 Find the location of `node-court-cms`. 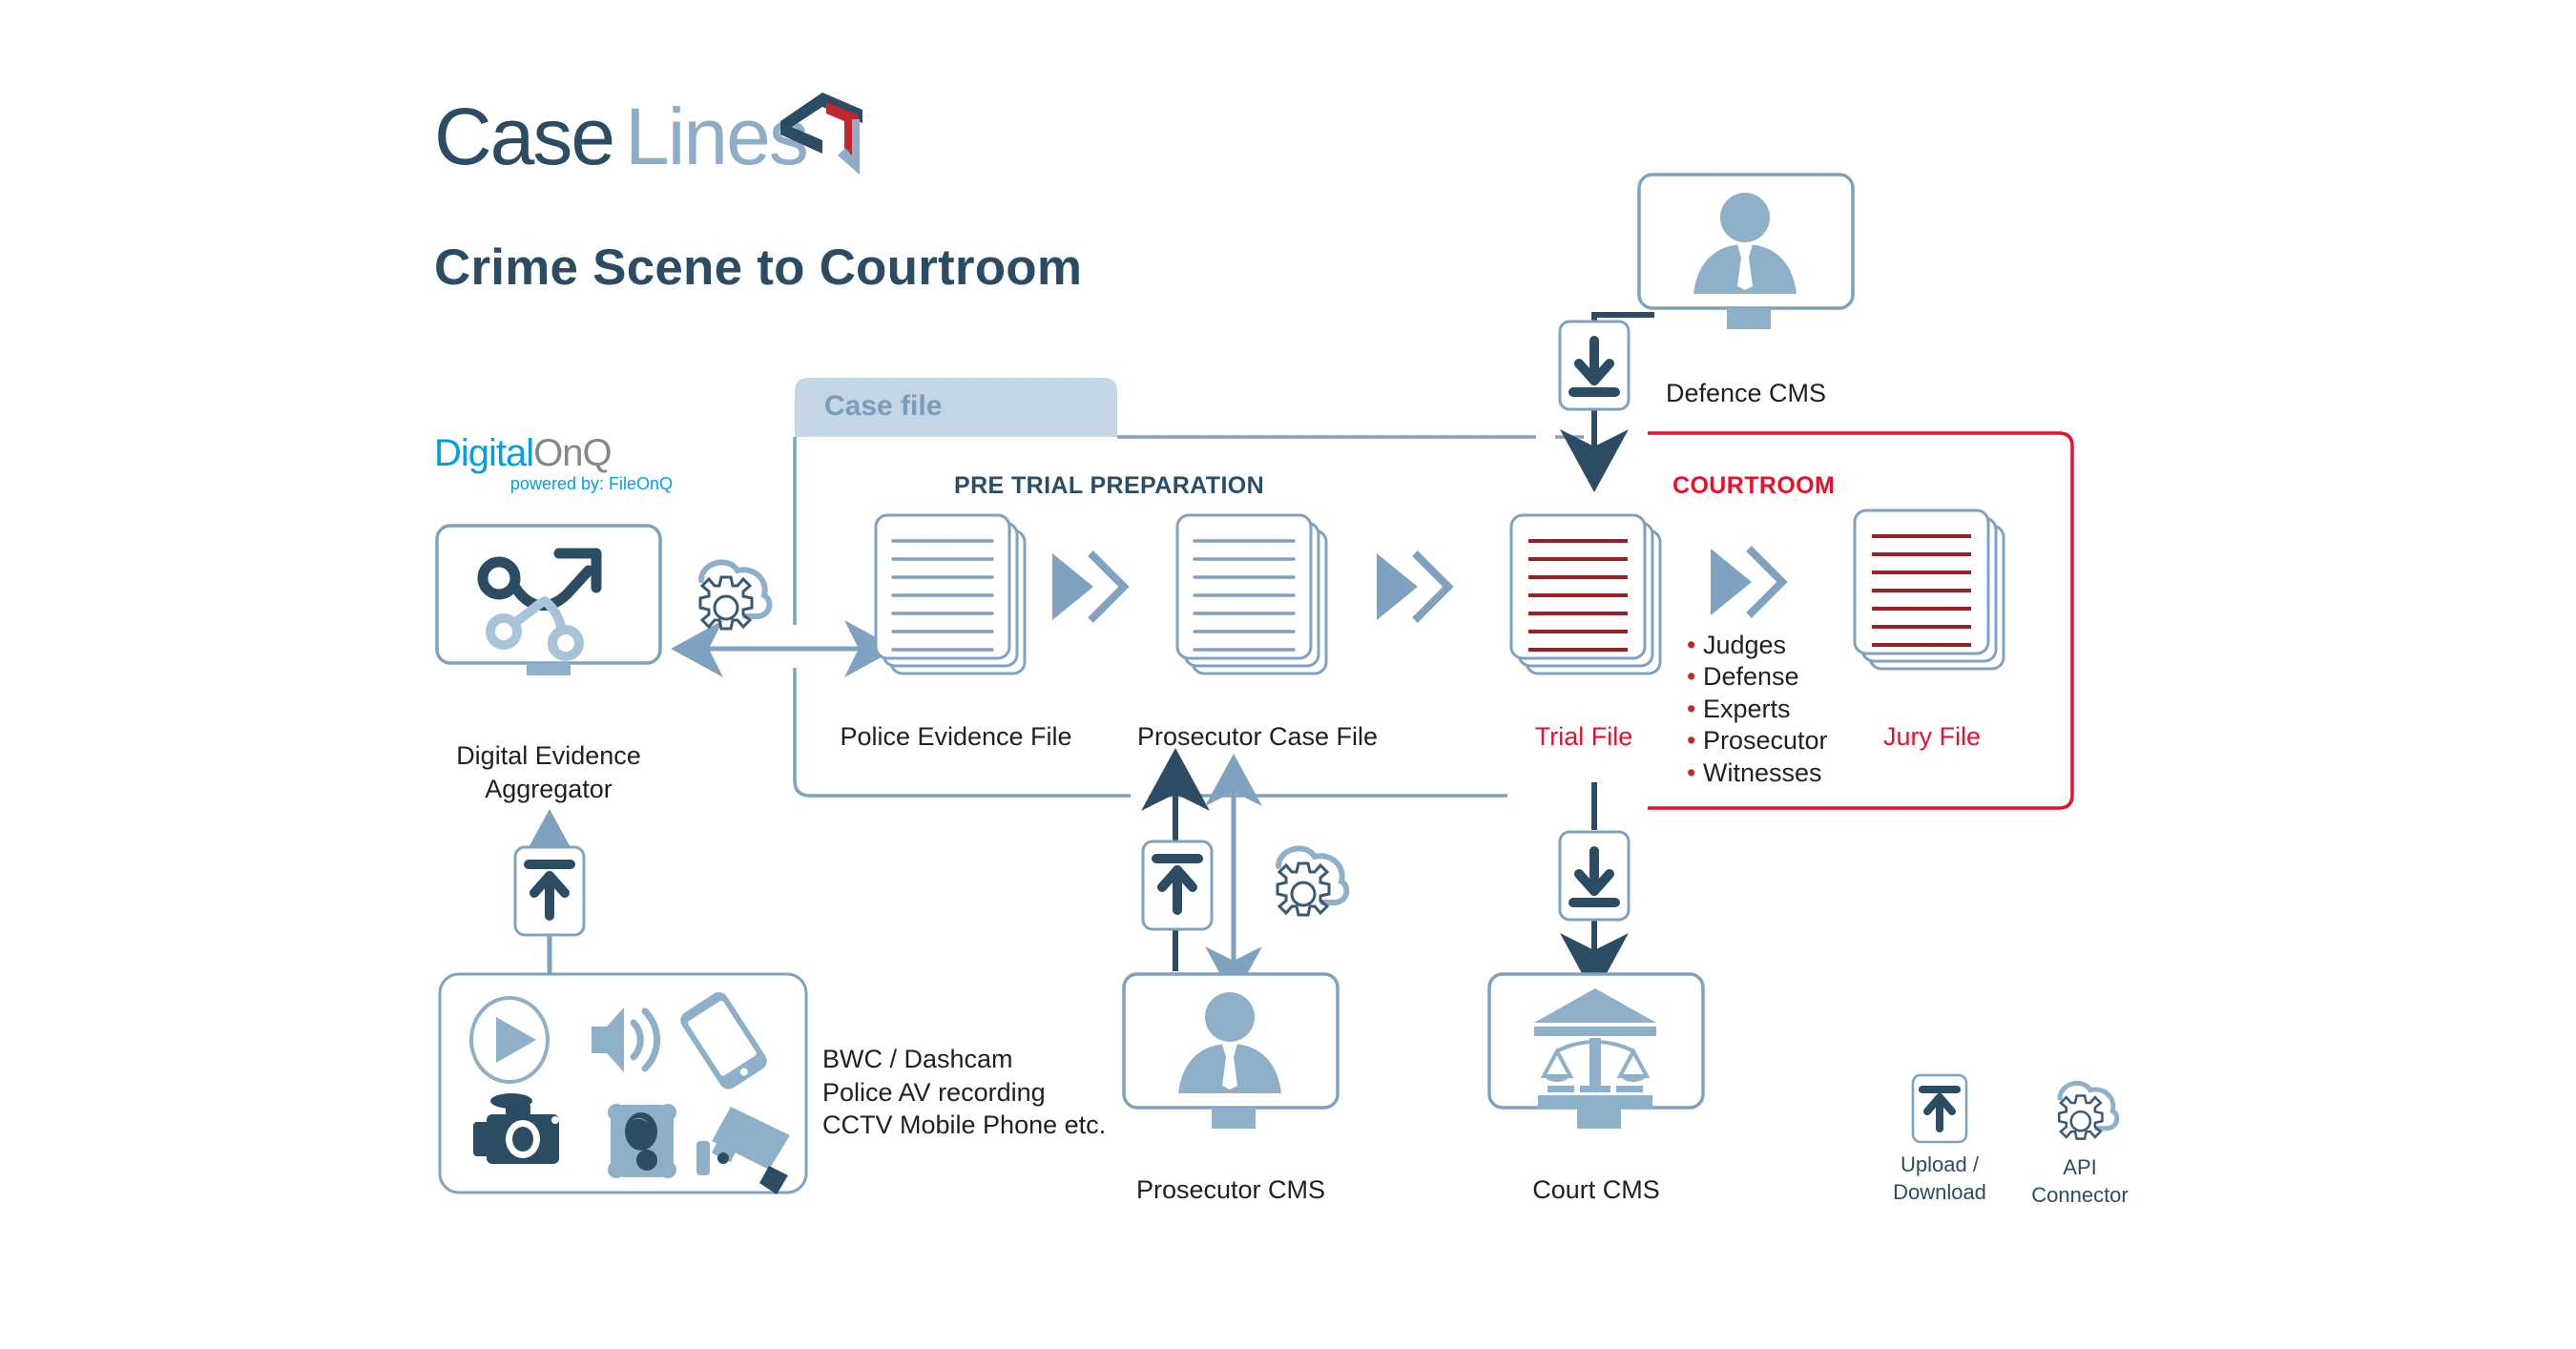

node-court-cms is located at coordinates (1600, 1056).